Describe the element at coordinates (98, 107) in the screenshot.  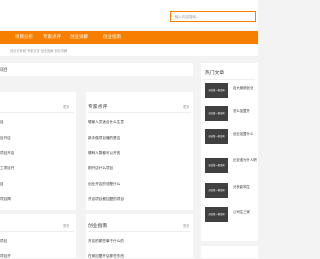
I see `expert-review-title: 专家点评` at that location.